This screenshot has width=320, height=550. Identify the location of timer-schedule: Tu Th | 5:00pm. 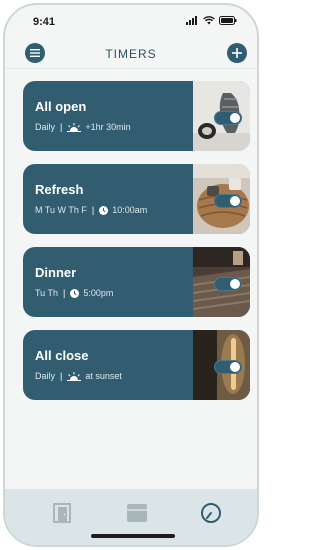
(74, 293).